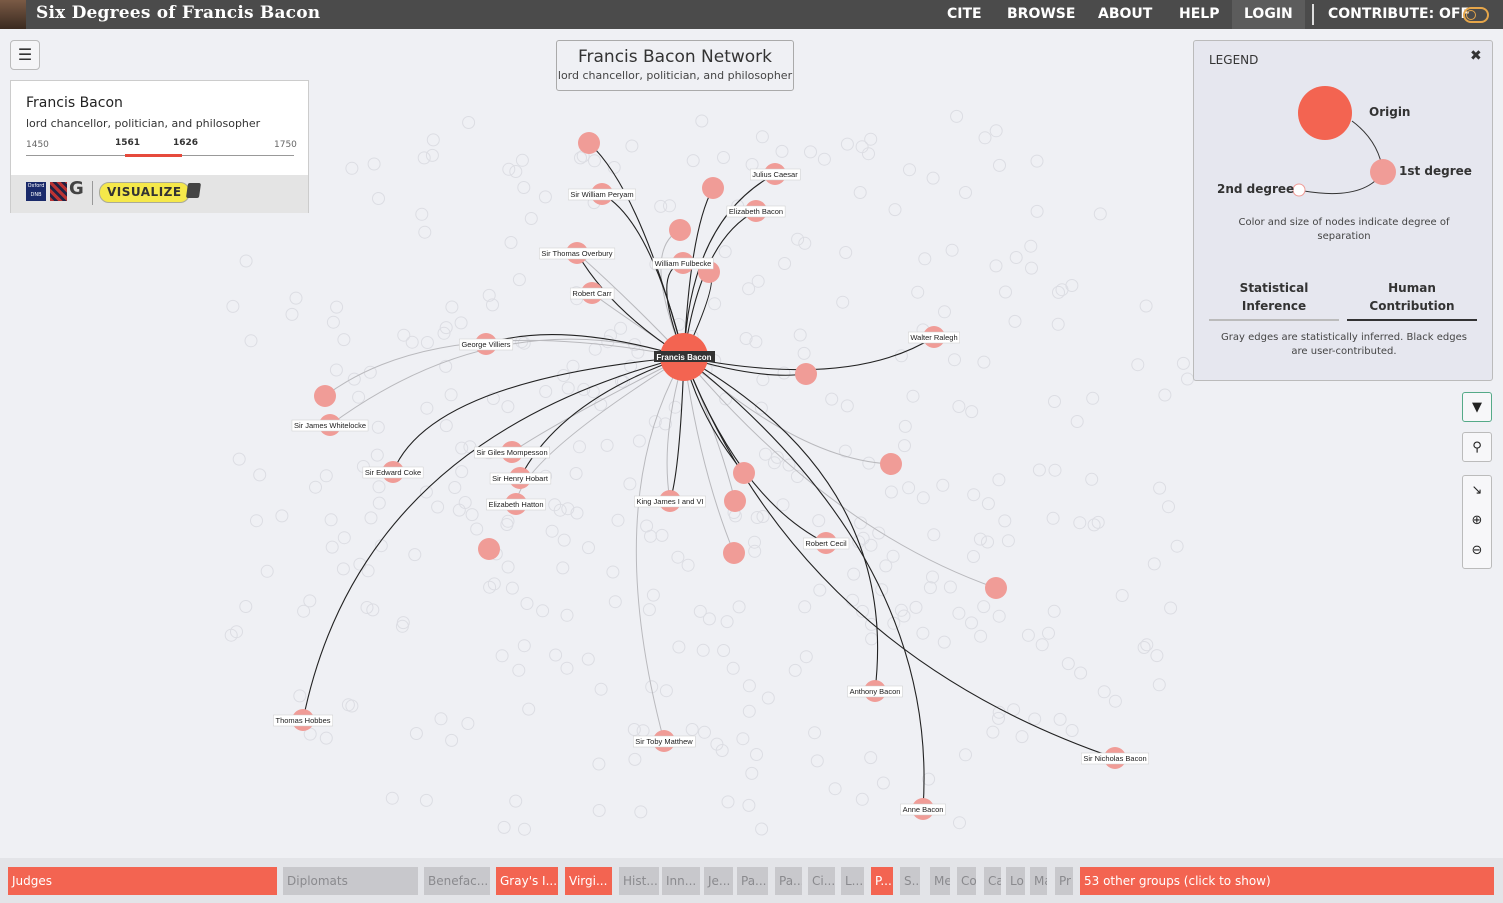 This screenshot has width=1503, height=903. What do you see at coordinates (966, 881) in the screenshot?
I see `group-filter-item: Co` at bounding box center [966, 881].